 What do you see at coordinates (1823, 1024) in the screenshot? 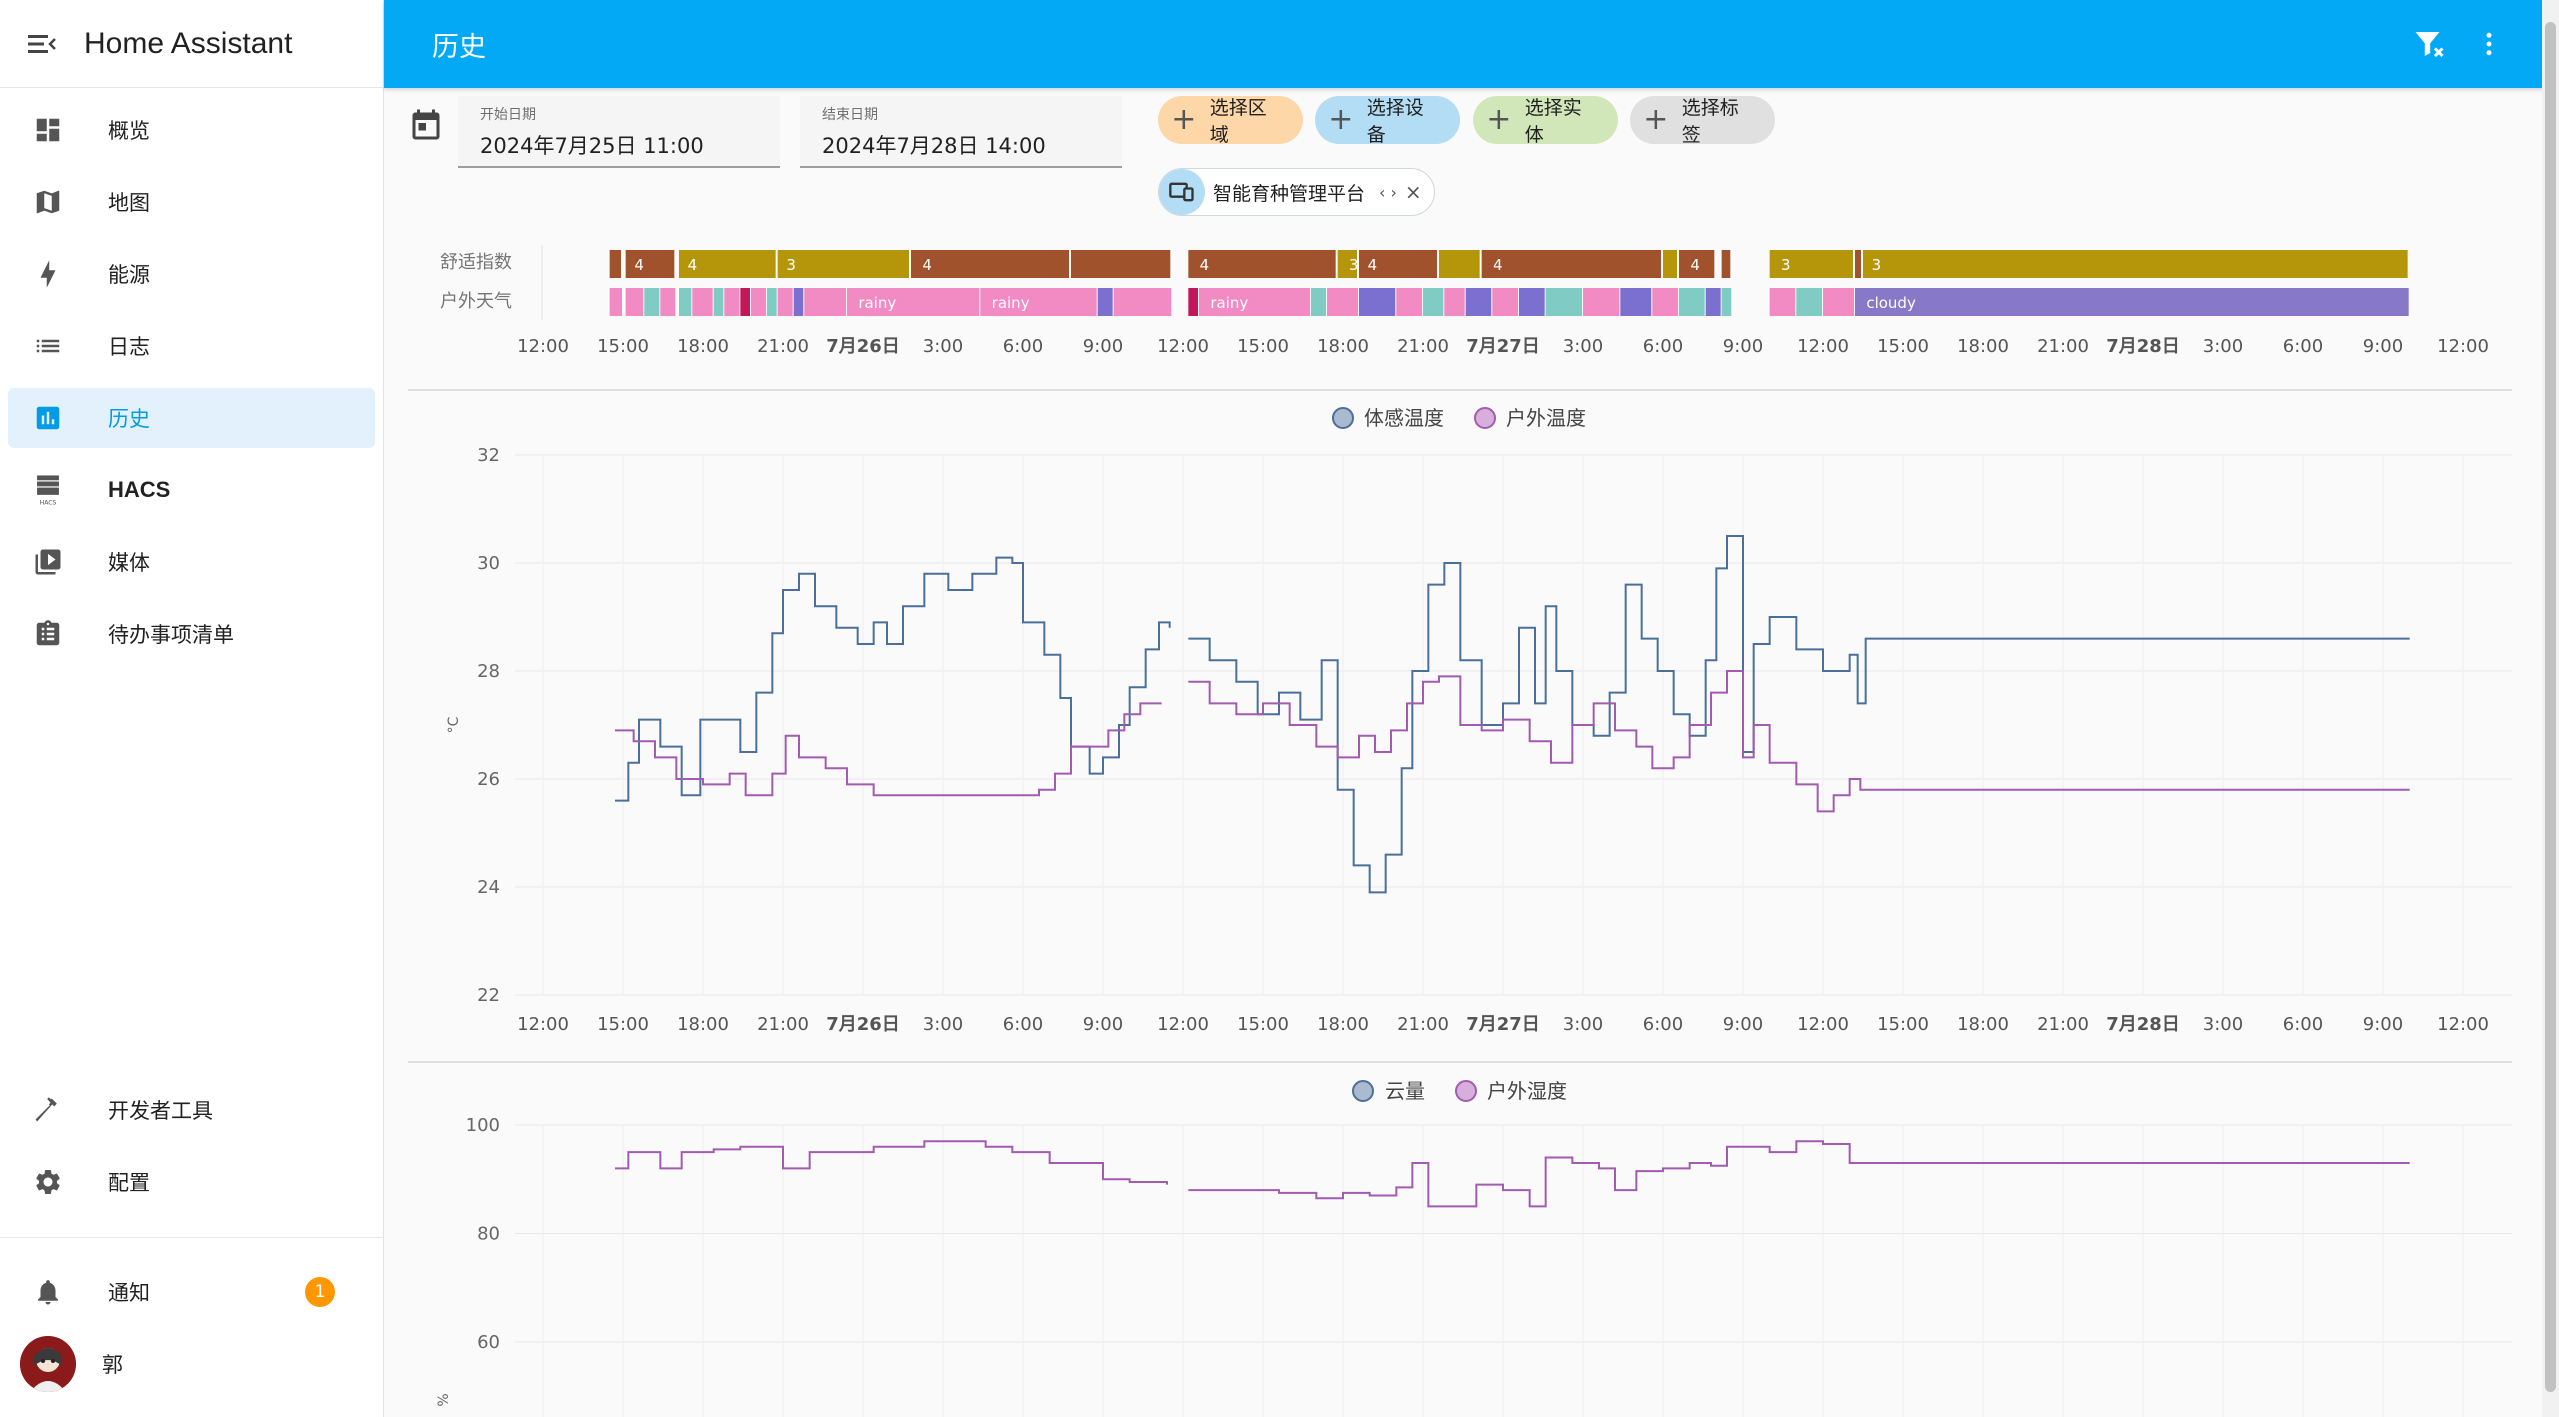
I see `time-tick-label: 12:00` at bounding box center [1823, 1024].